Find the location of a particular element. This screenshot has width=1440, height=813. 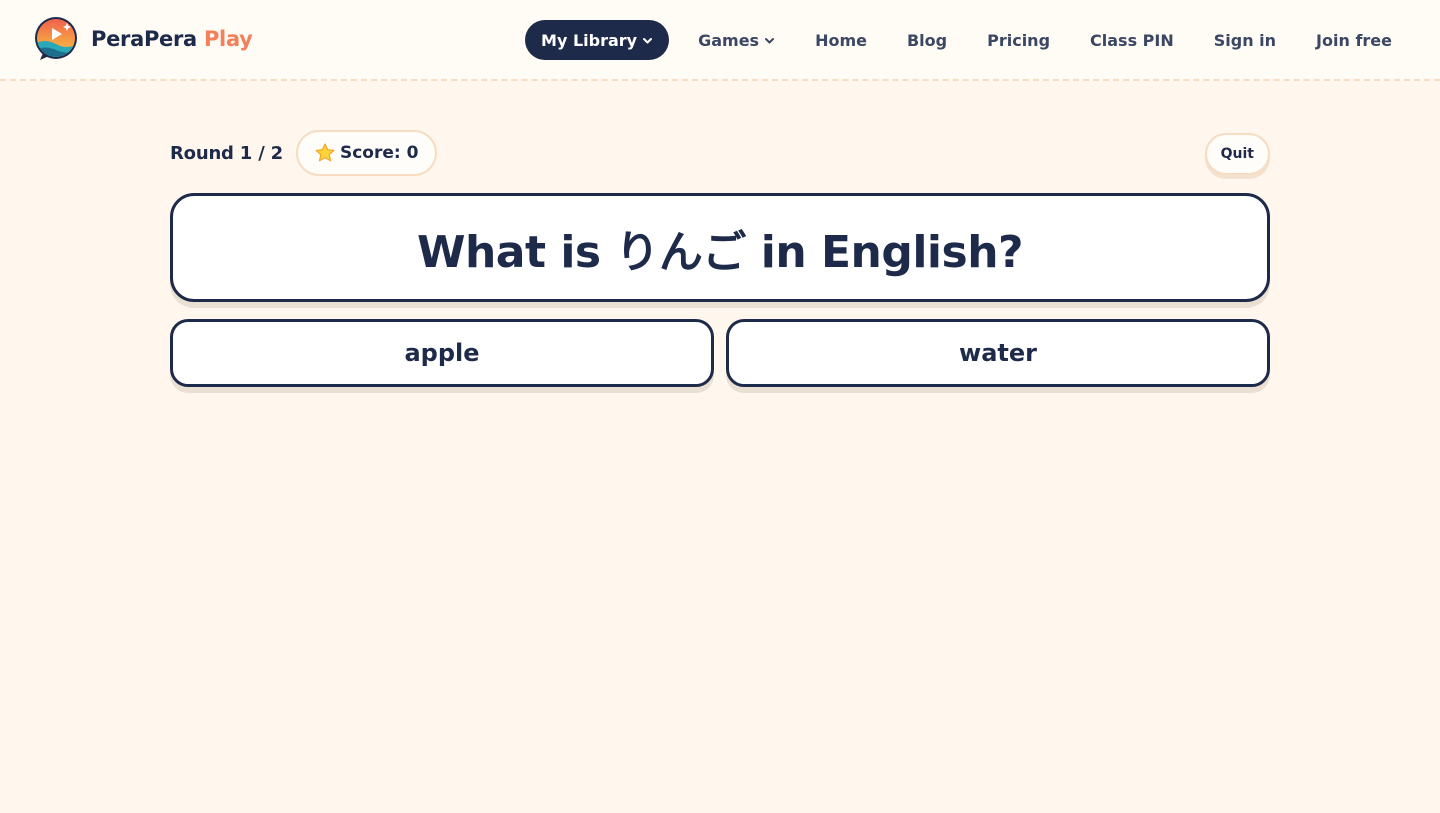

nav-blog-link: Blog is located at coordinates (927, 40).